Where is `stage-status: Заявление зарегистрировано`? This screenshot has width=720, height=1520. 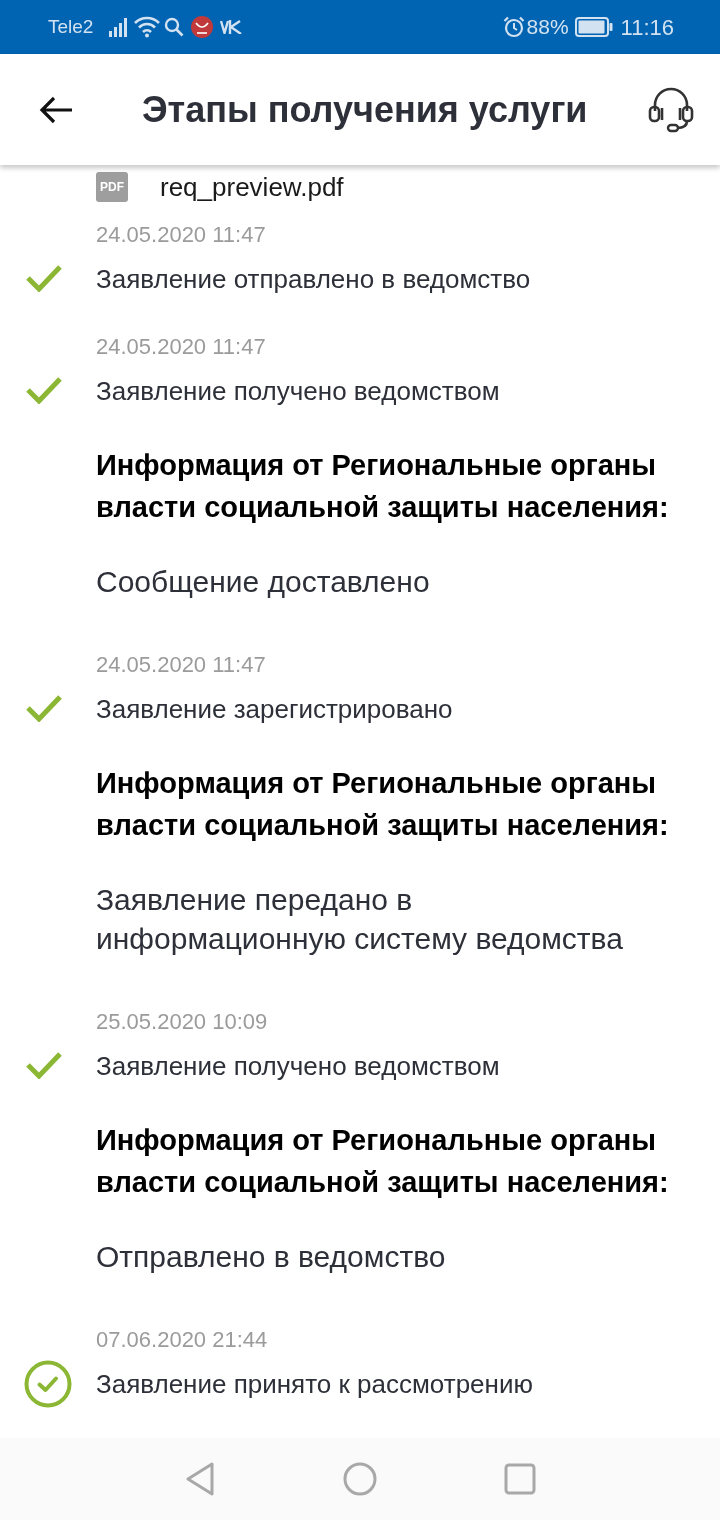 stage-status: Заявление зарегистрировано is located at coordinates (275, 709).